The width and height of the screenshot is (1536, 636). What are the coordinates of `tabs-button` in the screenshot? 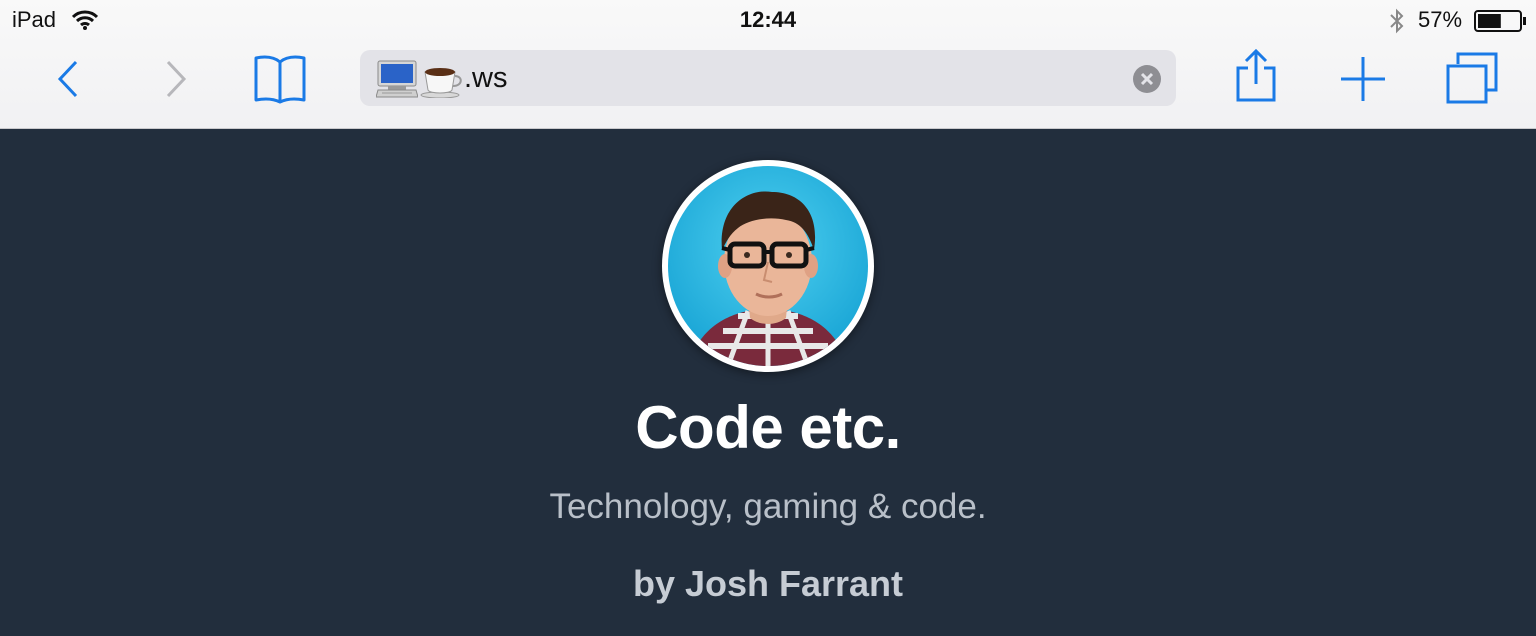 It's located at (1472, 81).